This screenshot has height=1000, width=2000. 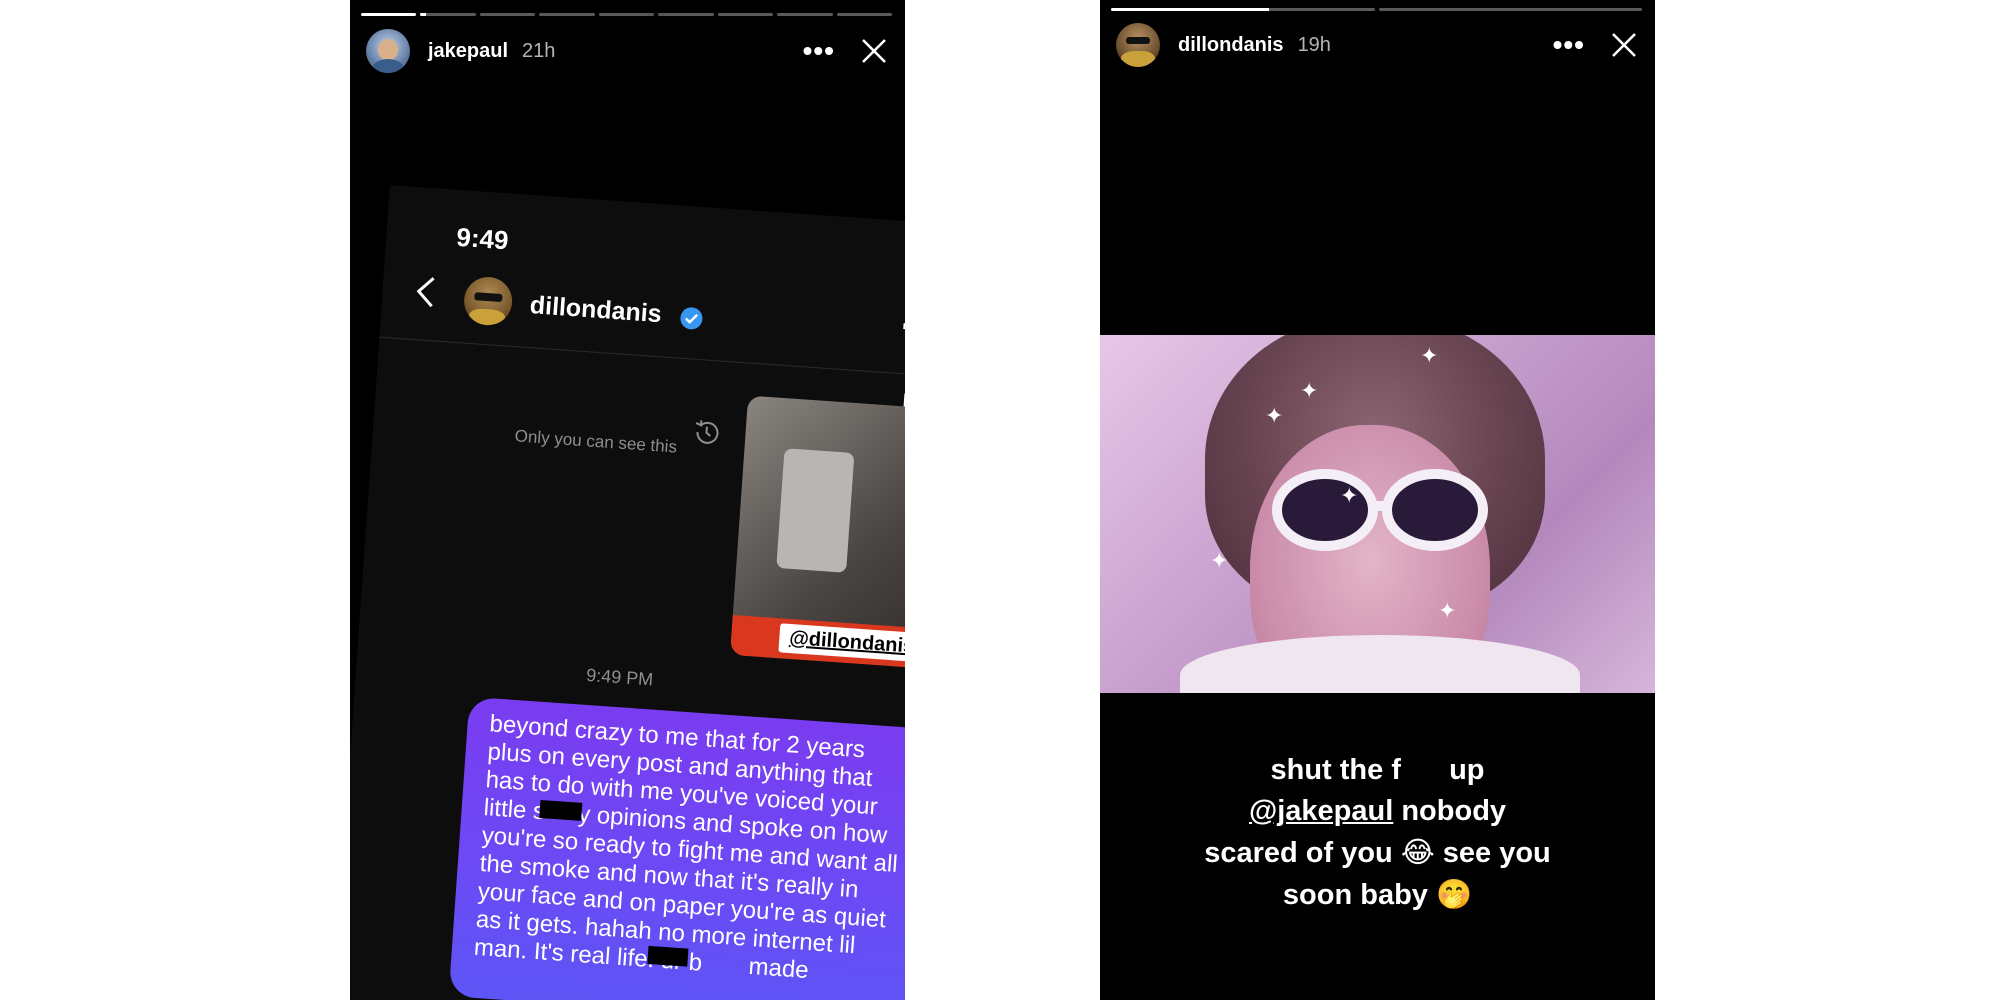 What do you see at coordinates (1231, 45) in the screenshot?
I see `story-username: dillondanis` at bounding box center [1231, 45].